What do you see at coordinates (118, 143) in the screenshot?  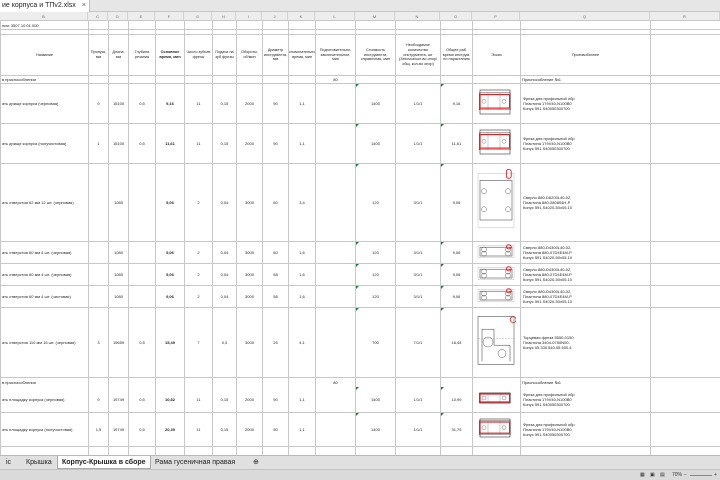 I see `cell-length: 15100` at bounding box center [118, 143].